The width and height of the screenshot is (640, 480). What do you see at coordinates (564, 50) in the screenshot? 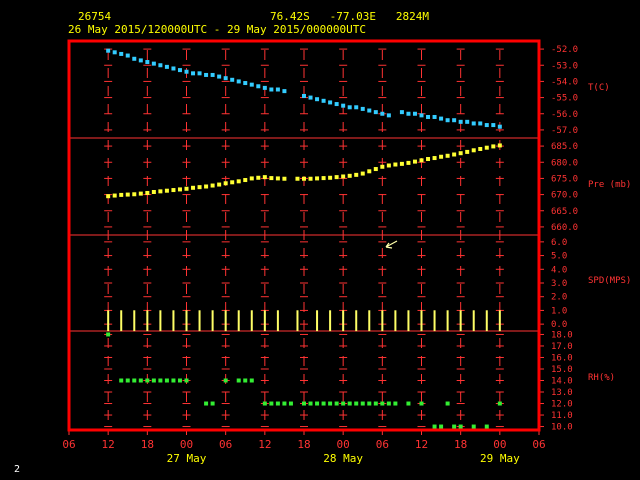
I see `y-tick-label: -52.0` at bounding box center [564, 50].